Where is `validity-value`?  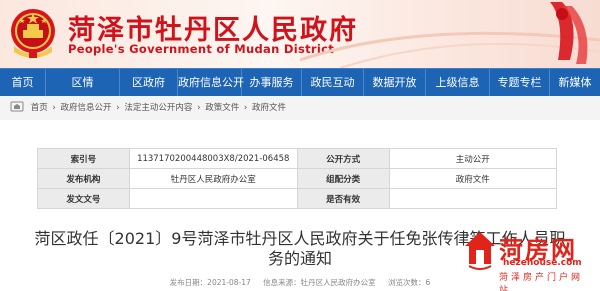
validity-value is located at coordinates (473, 198).